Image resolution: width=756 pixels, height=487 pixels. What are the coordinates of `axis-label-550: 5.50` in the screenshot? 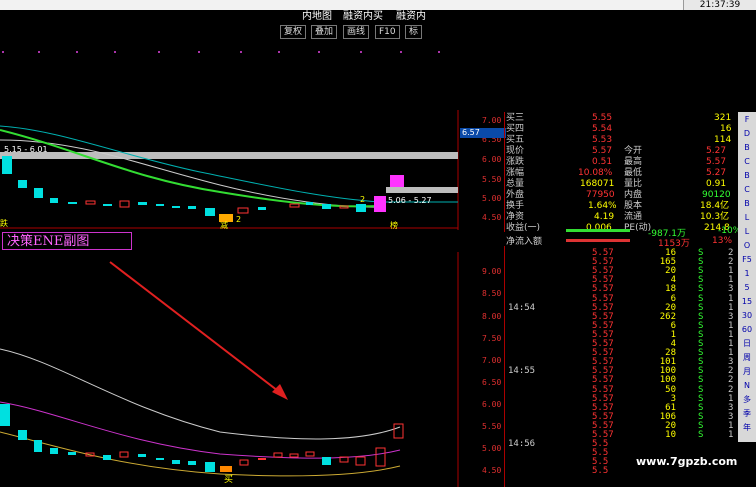 It's located at (492, 179).